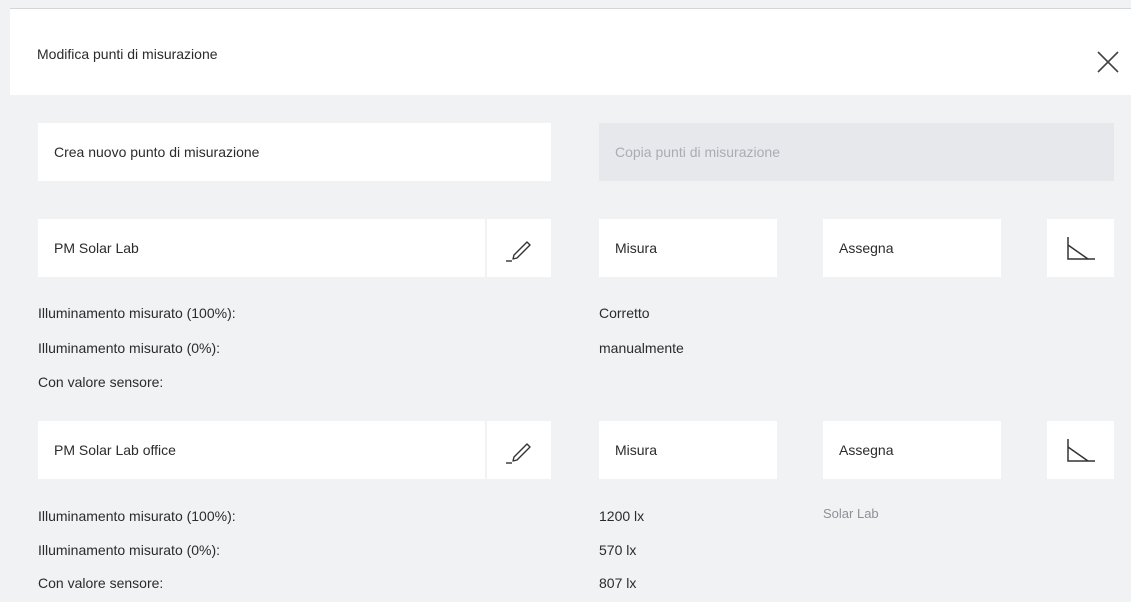  What do you see at coordinates (618, 583) in the screenshot?
I see `sensor-value: 807 lx` at bounding box center [618, 583].